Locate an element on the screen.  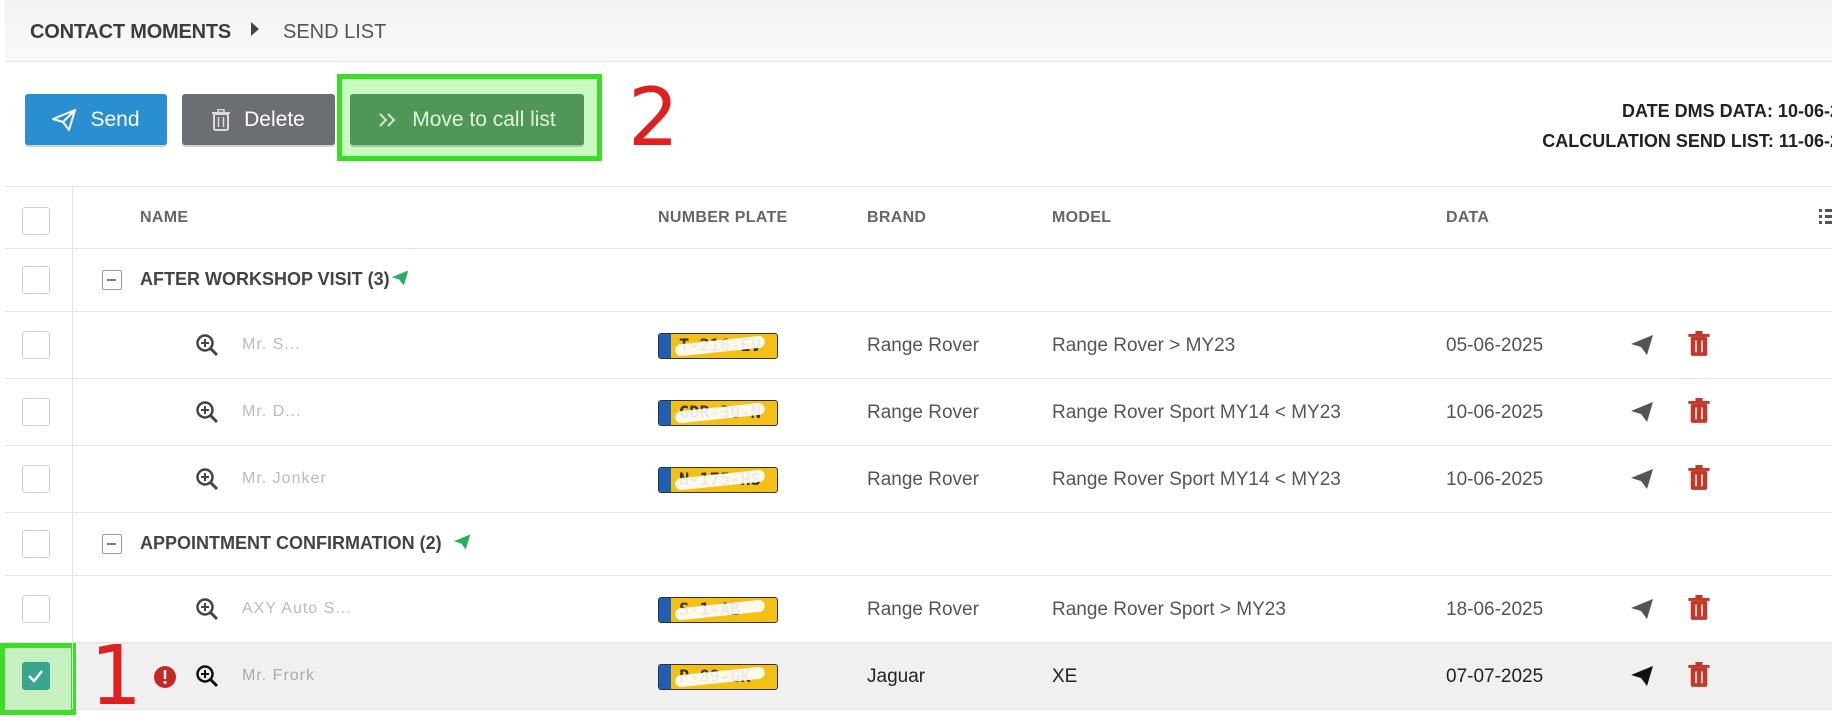
send-button: Send is located at coordinates (96, 119).